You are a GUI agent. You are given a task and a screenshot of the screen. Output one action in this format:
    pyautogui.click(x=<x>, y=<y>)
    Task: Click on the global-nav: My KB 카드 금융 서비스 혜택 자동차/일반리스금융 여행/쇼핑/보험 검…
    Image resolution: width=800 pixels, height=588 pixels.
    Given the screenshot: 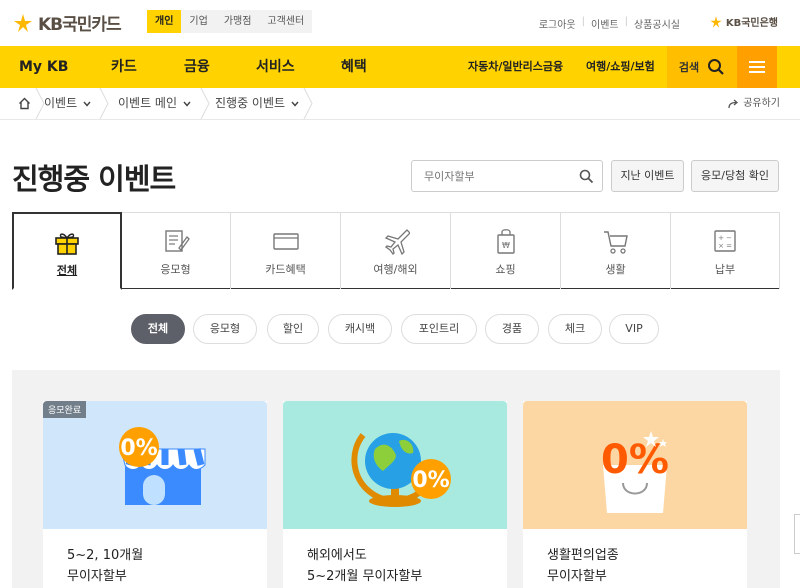 What is the action you would take?
    pyautogui.click(x=400, y=67)
    